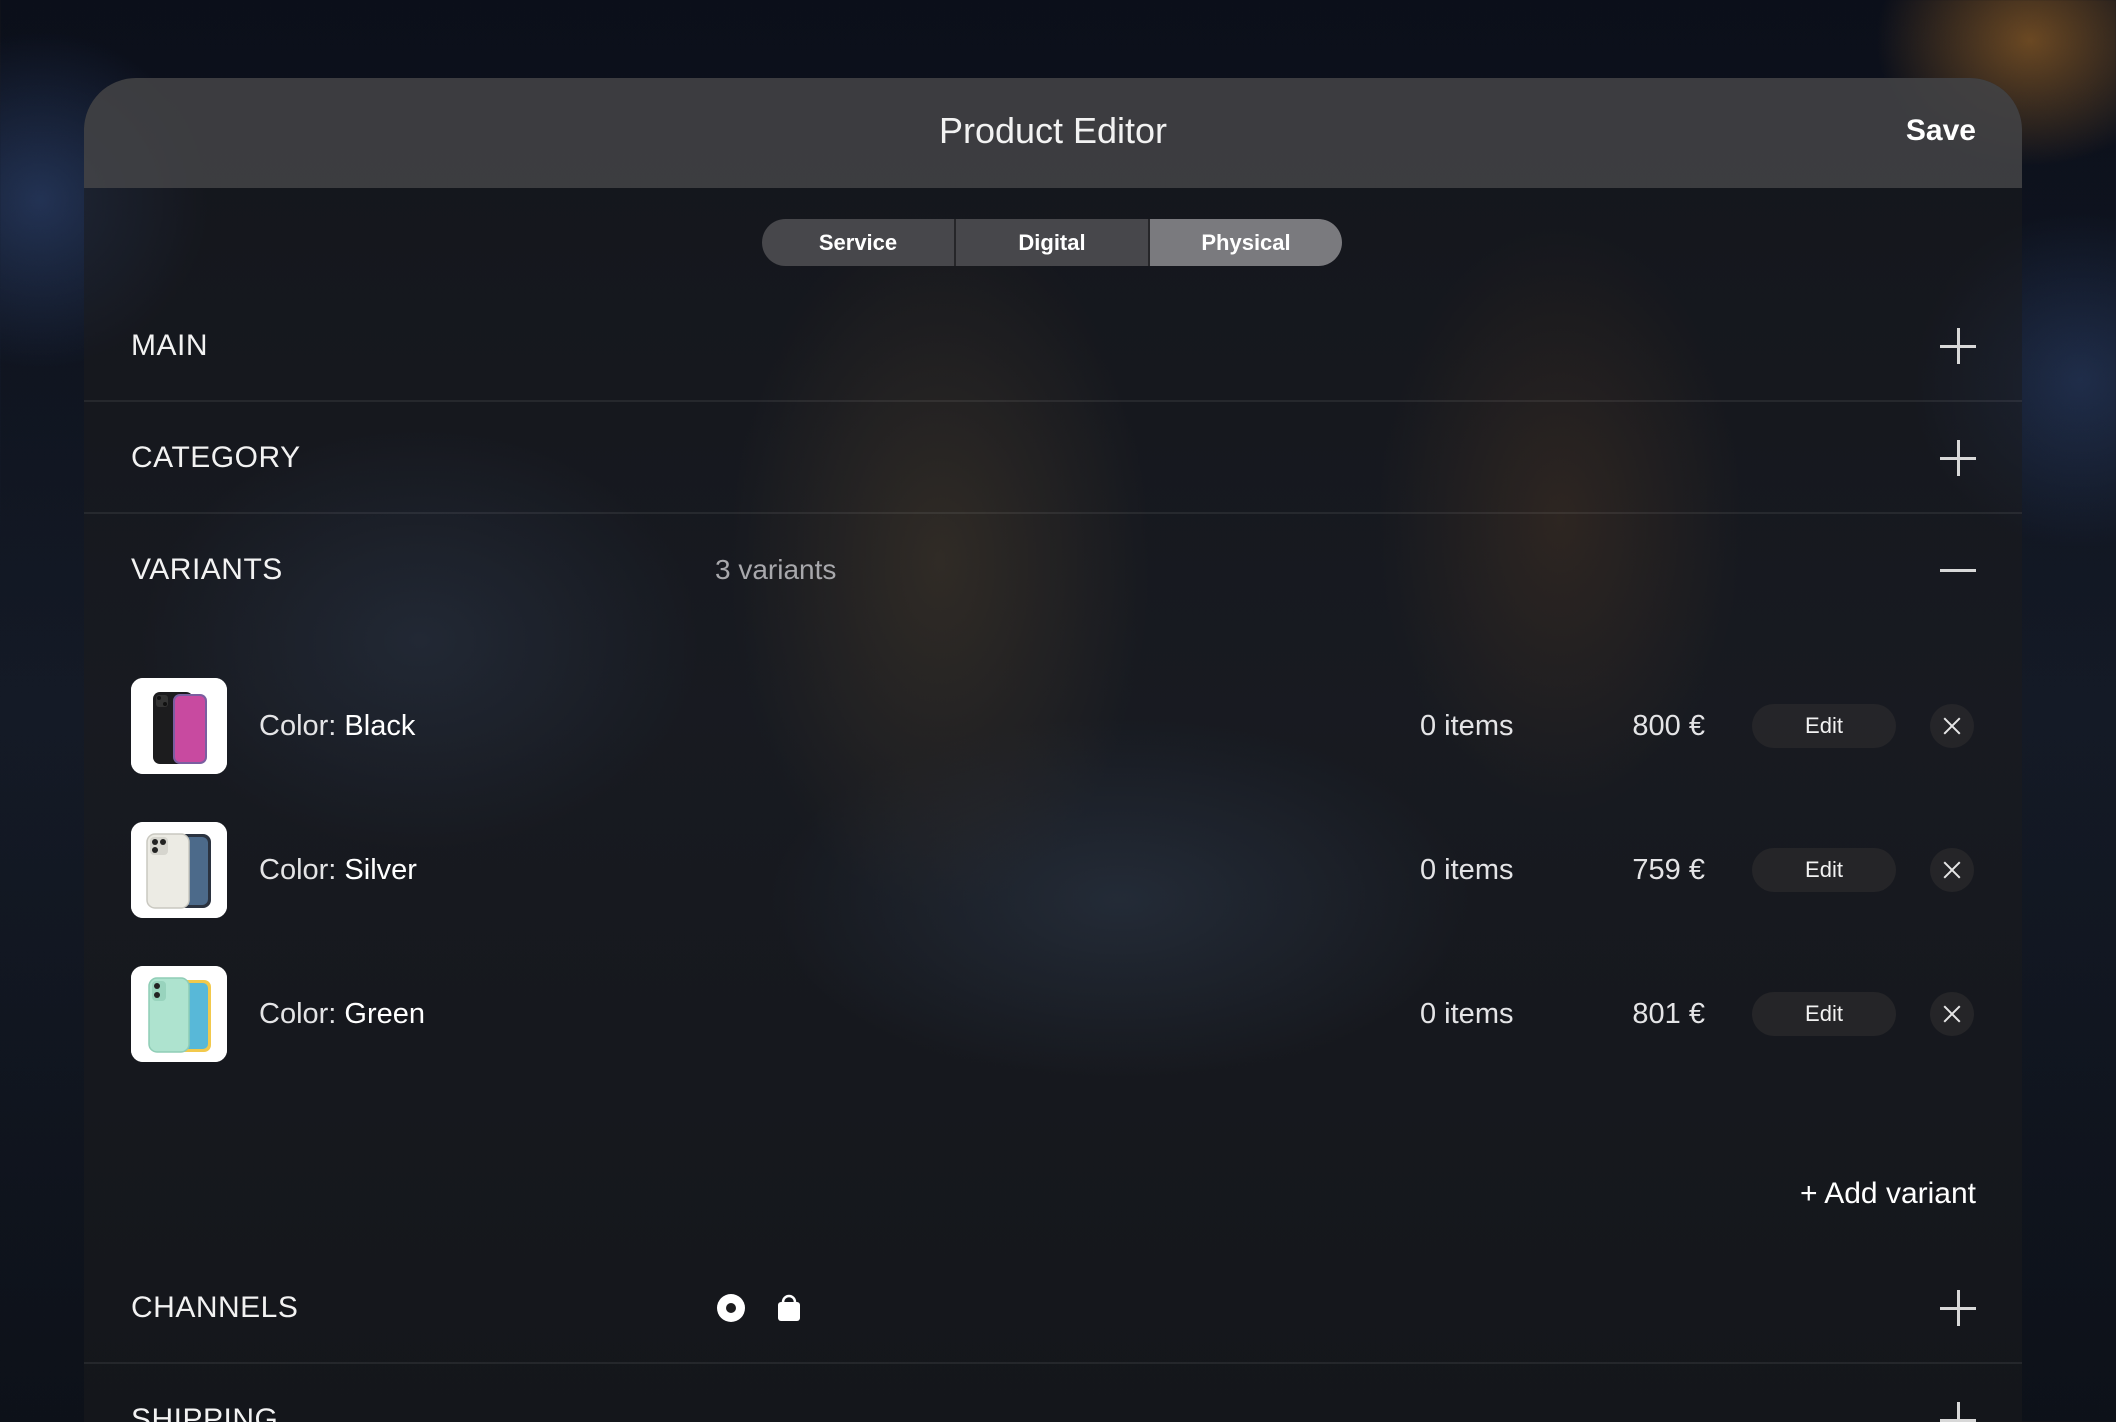  Describe the element at coordinates (1246, 242) in the screenshot. I see `tab-physical: Physical` at that location.